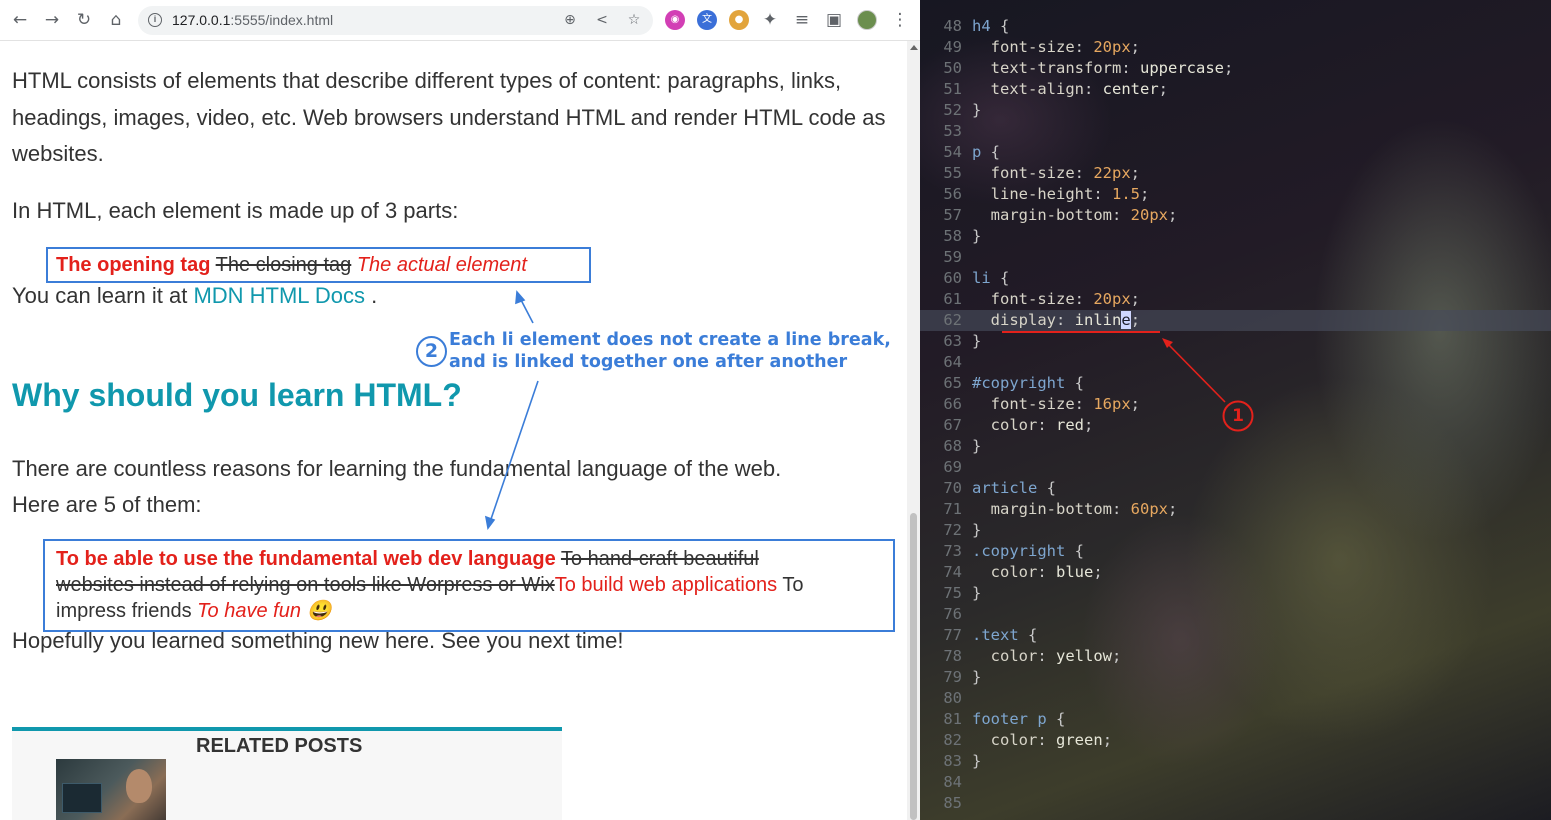 The image size is (1551, 820). What do you see at coordinates (490, 522) in the screenshot?
I see `arrowhead-down` at bounding box center [490, 522].